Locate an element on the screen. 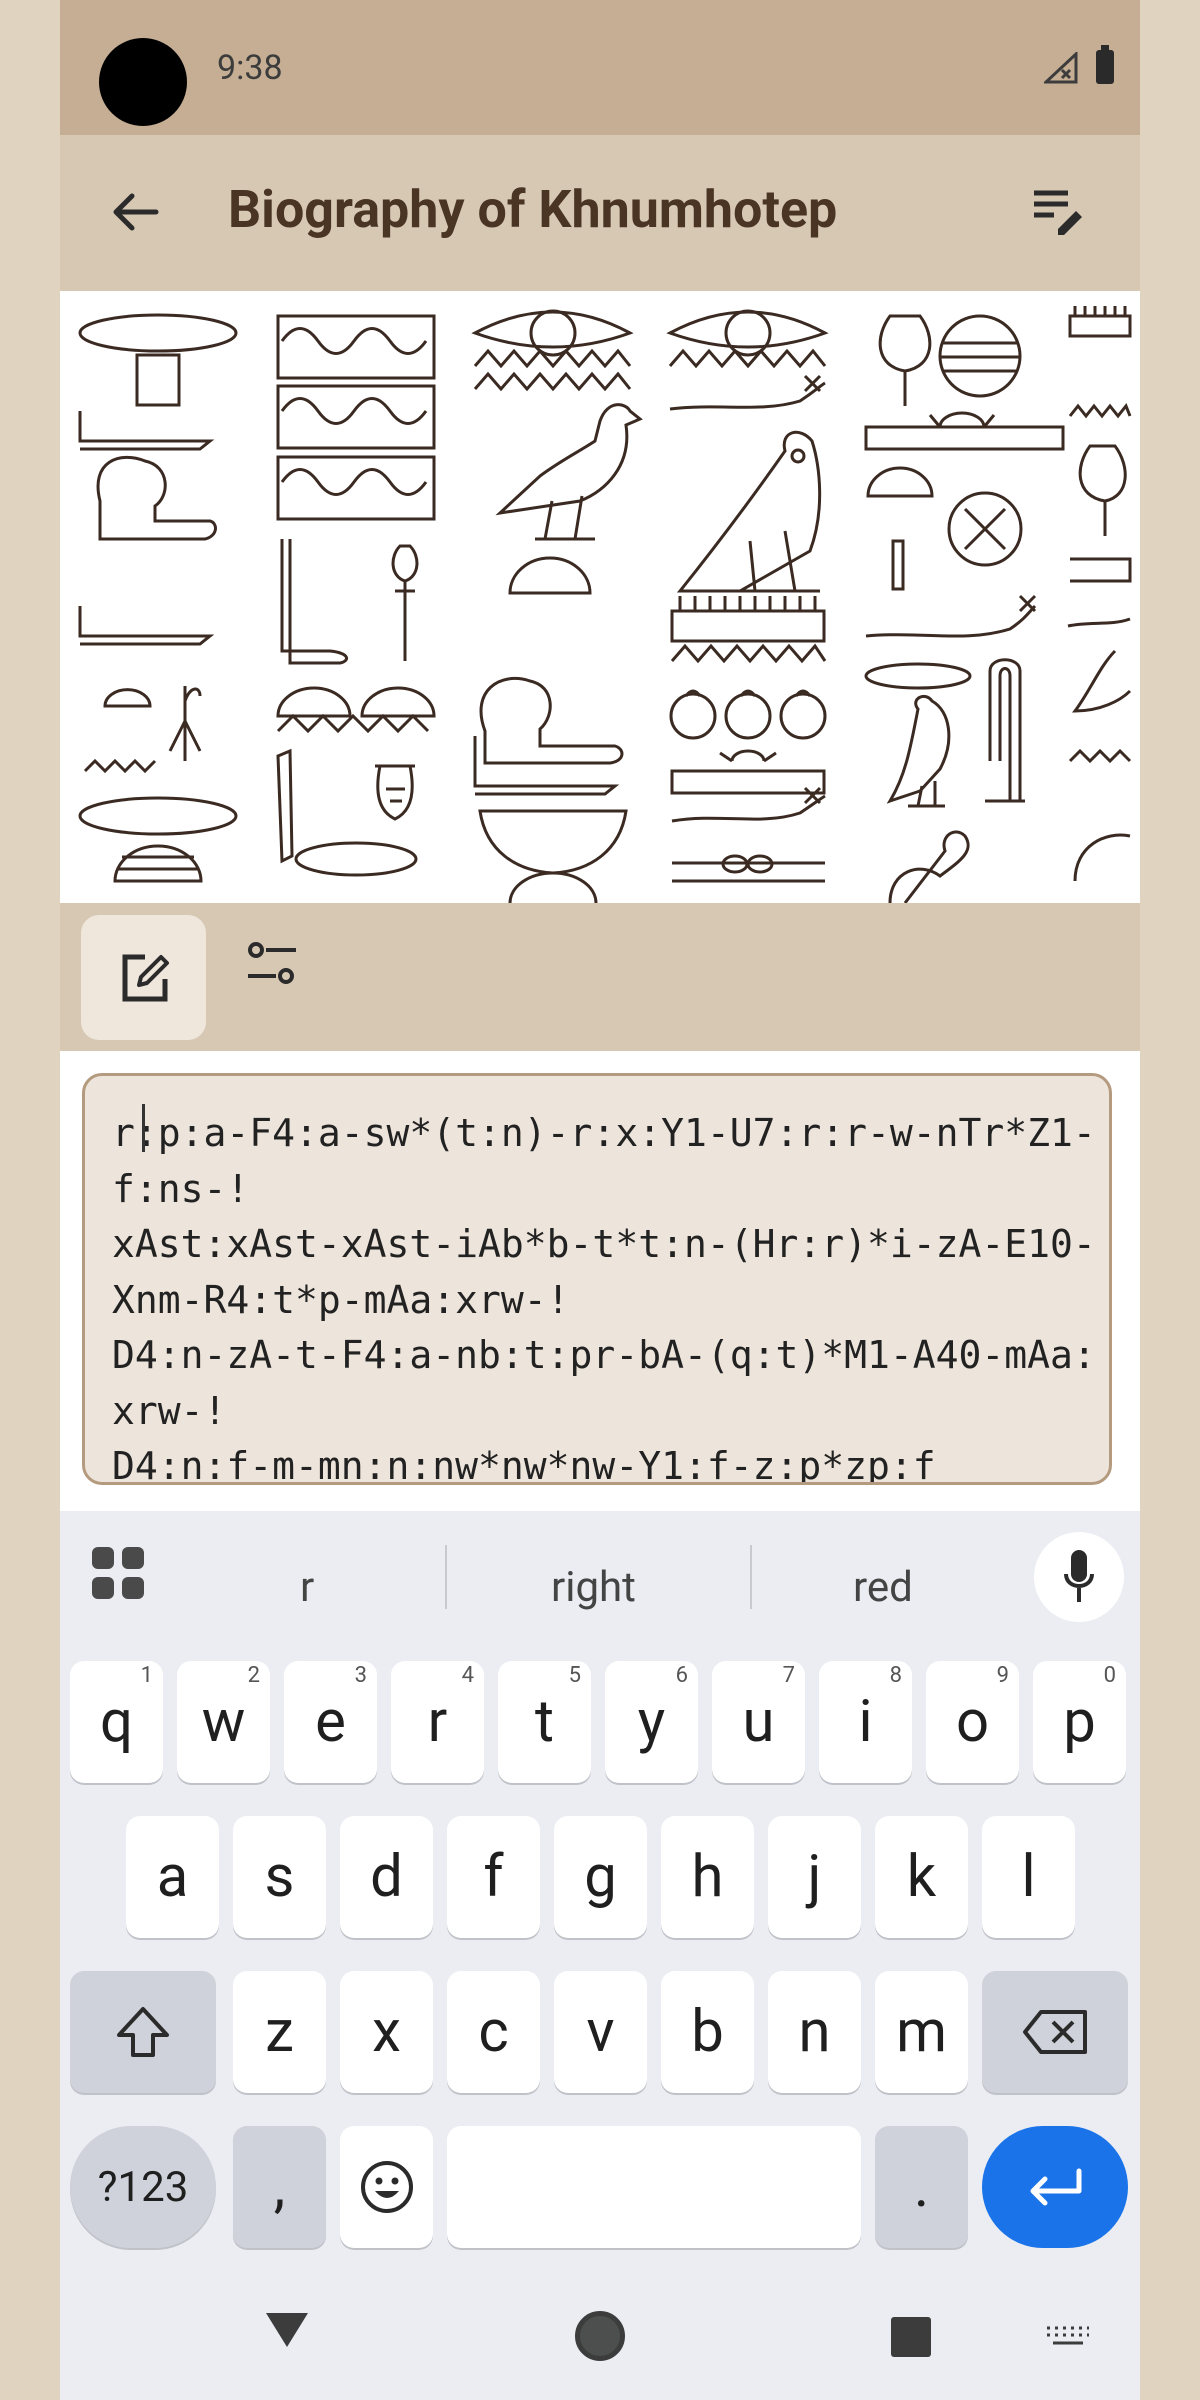  comma-key: , is located at coordinates (279, 2187).